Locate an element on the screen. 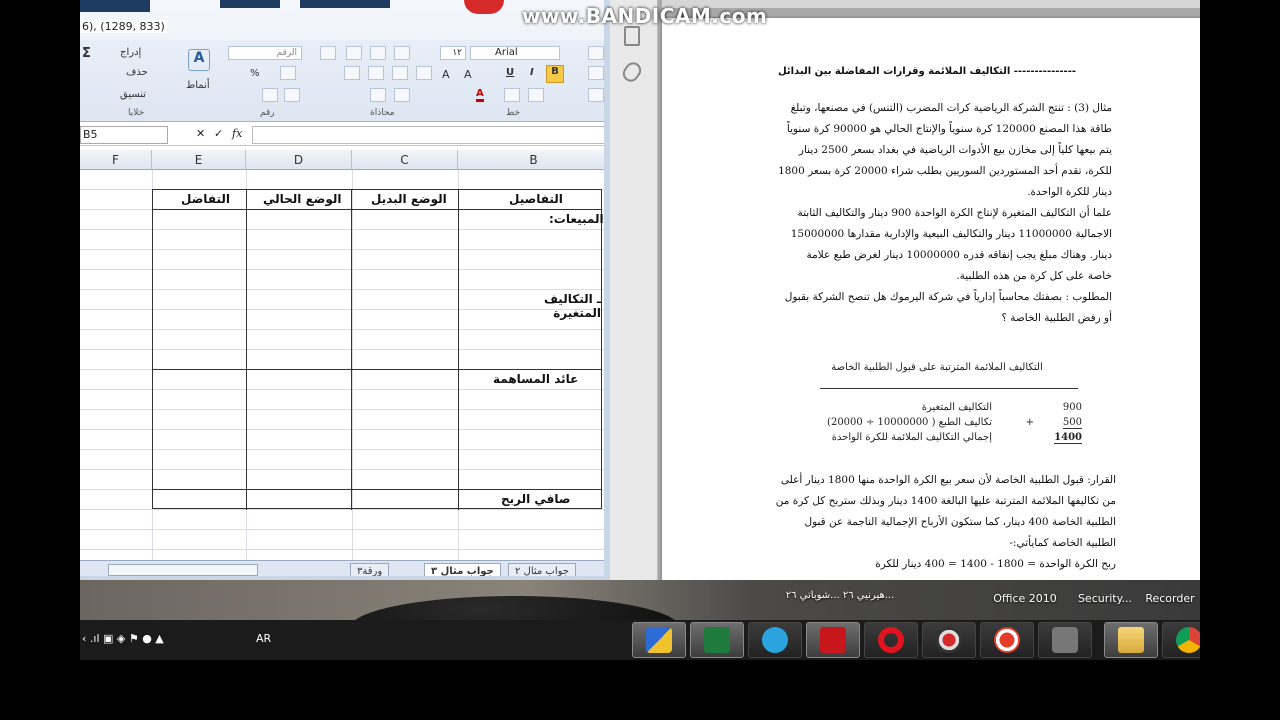 The width and height of the screenshot is (1280, 720). taskbar-file-explorer is located at coordinates (1131, 640).